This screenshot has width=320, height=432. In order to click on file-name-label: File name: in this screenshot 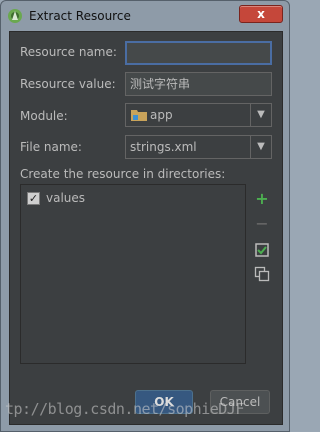, I will do `click(51, 147)`.